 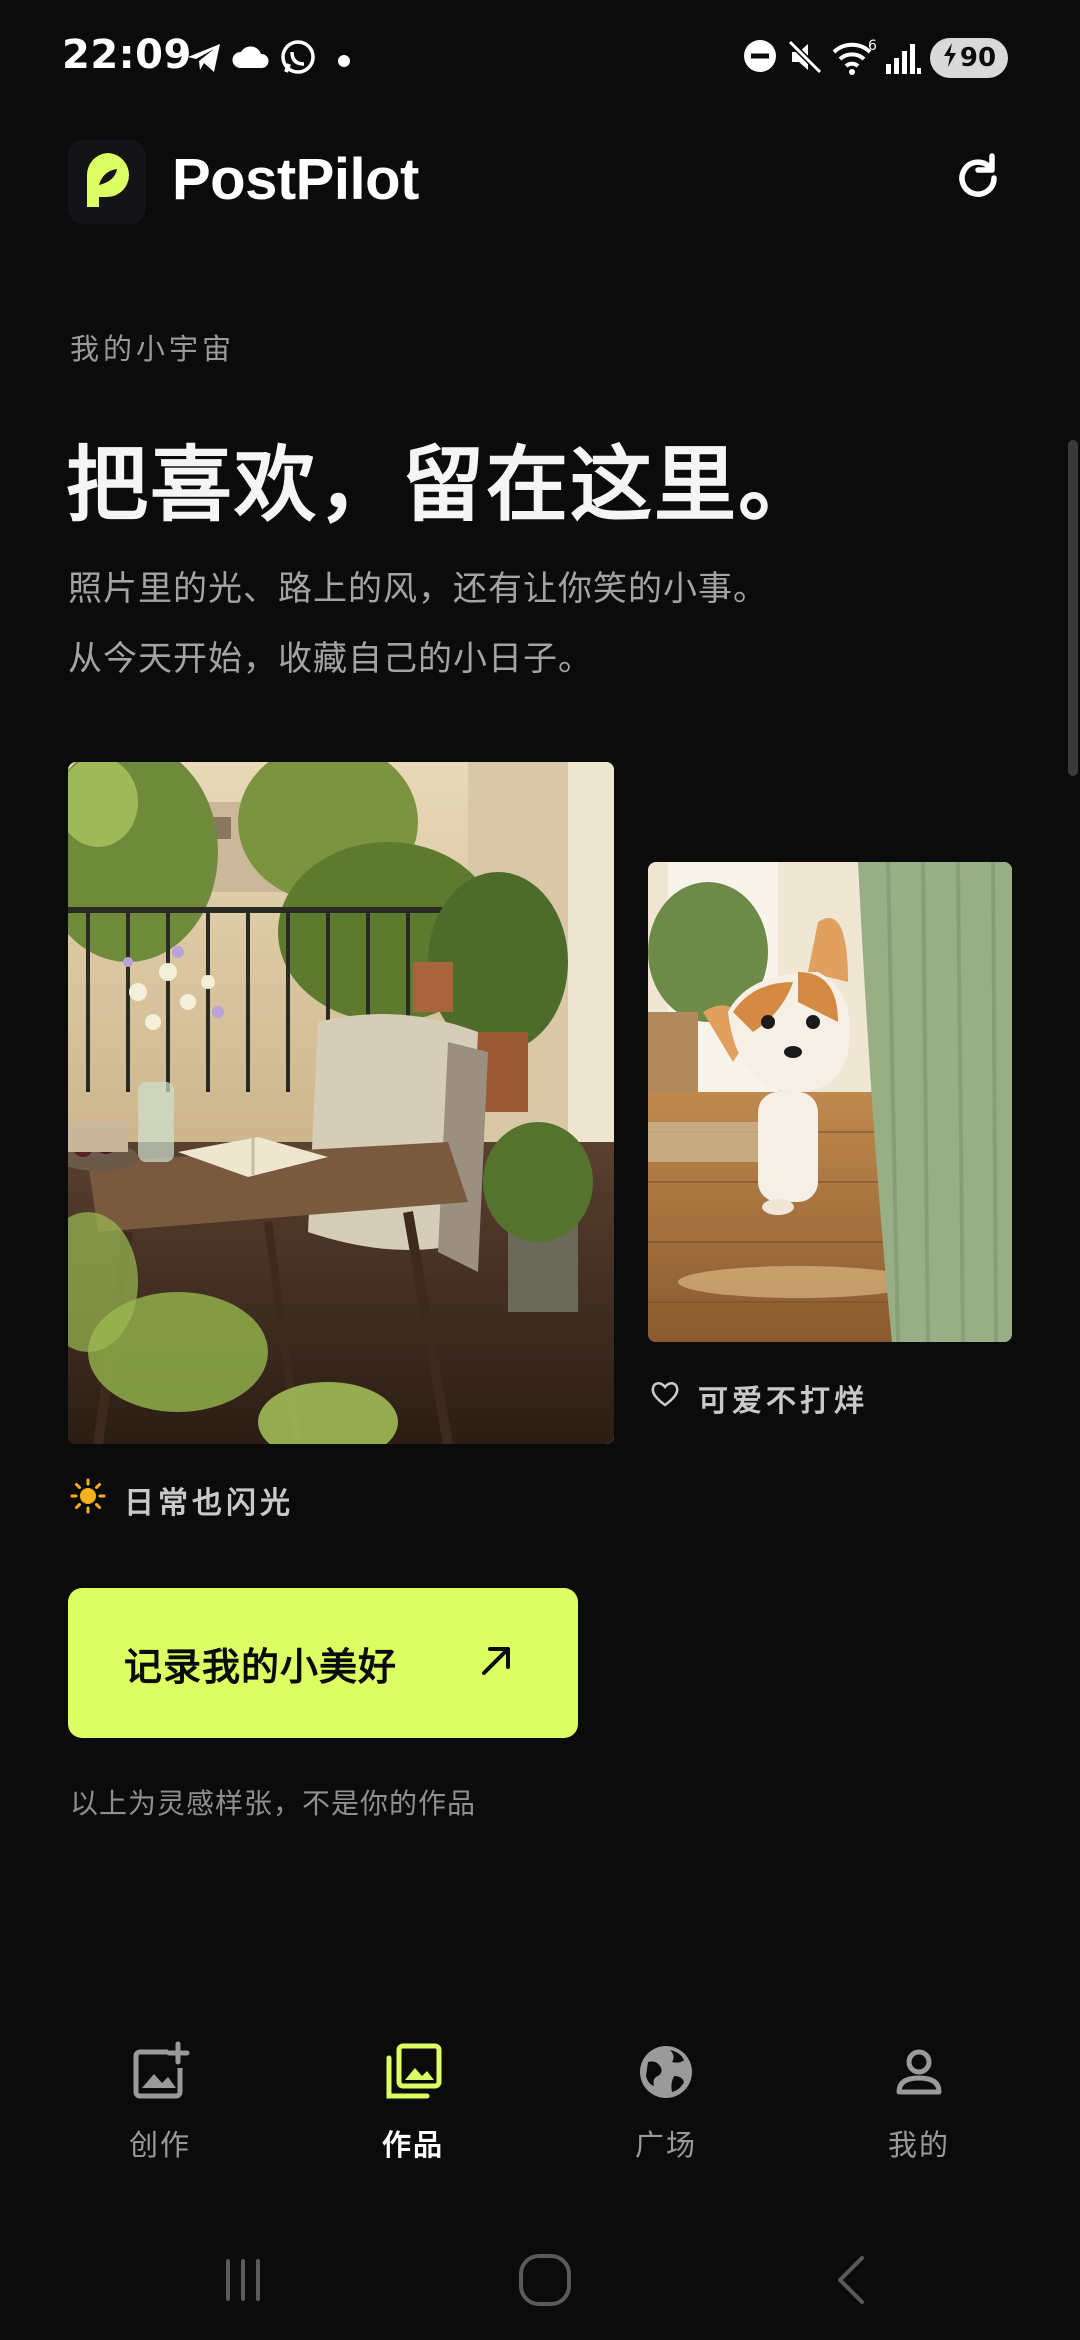 I want to click on side-photo-caption: 可爱不打烊, so click(x=759, y=1398).